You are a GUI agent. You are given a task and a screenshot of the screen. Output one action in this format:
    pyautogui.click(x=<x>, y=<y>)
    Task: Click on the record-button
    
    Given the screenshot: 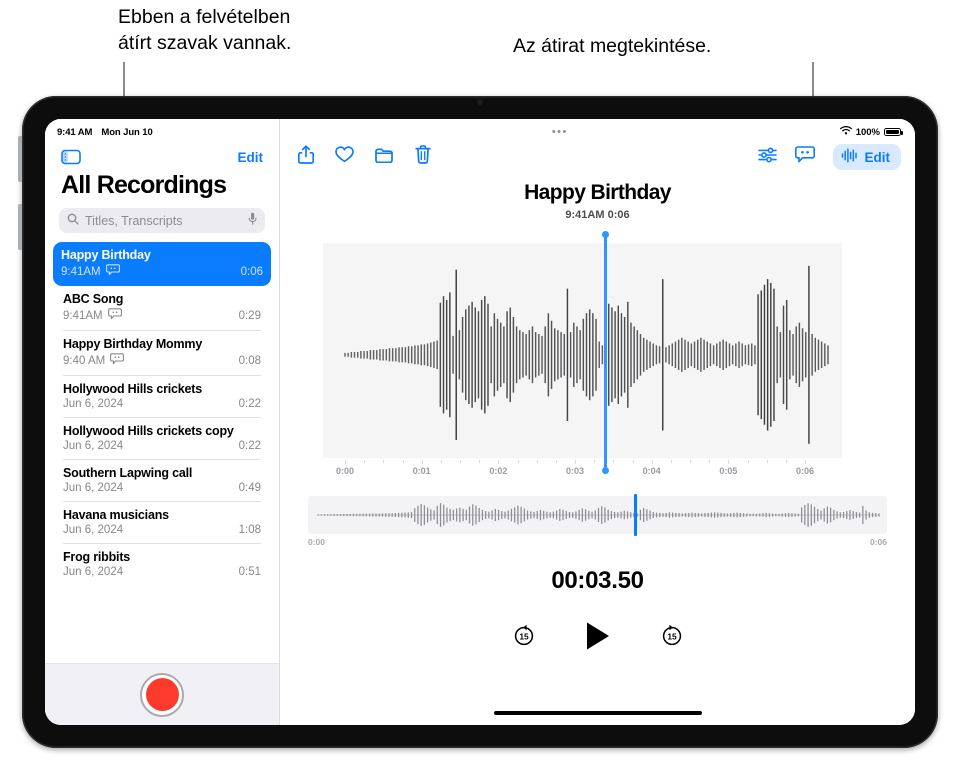 What is the action you would take?
    pyautogui.click(x=162, y=694)
    